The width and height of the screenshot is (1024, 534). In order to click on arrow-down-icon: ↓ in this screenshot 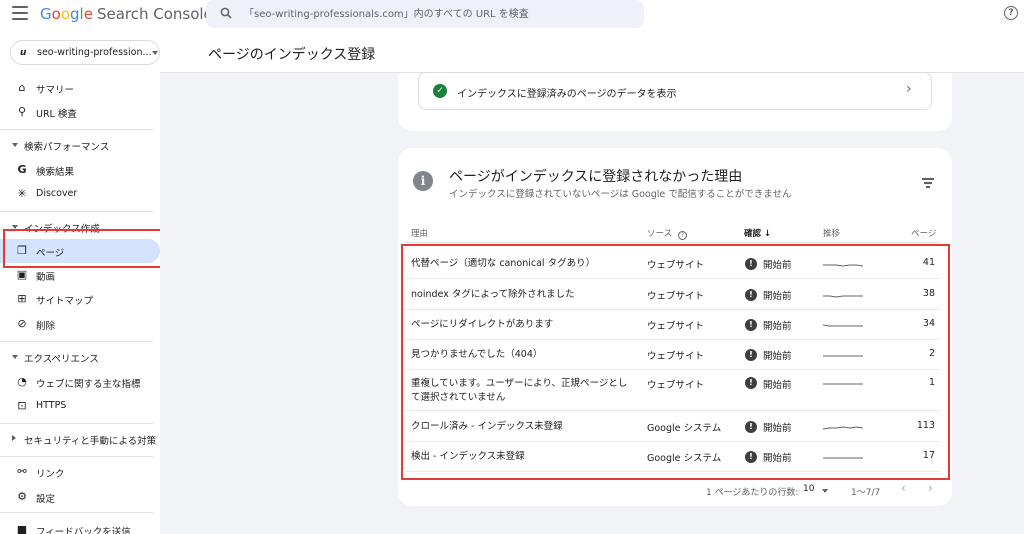, I will do `click(767, 234)`.